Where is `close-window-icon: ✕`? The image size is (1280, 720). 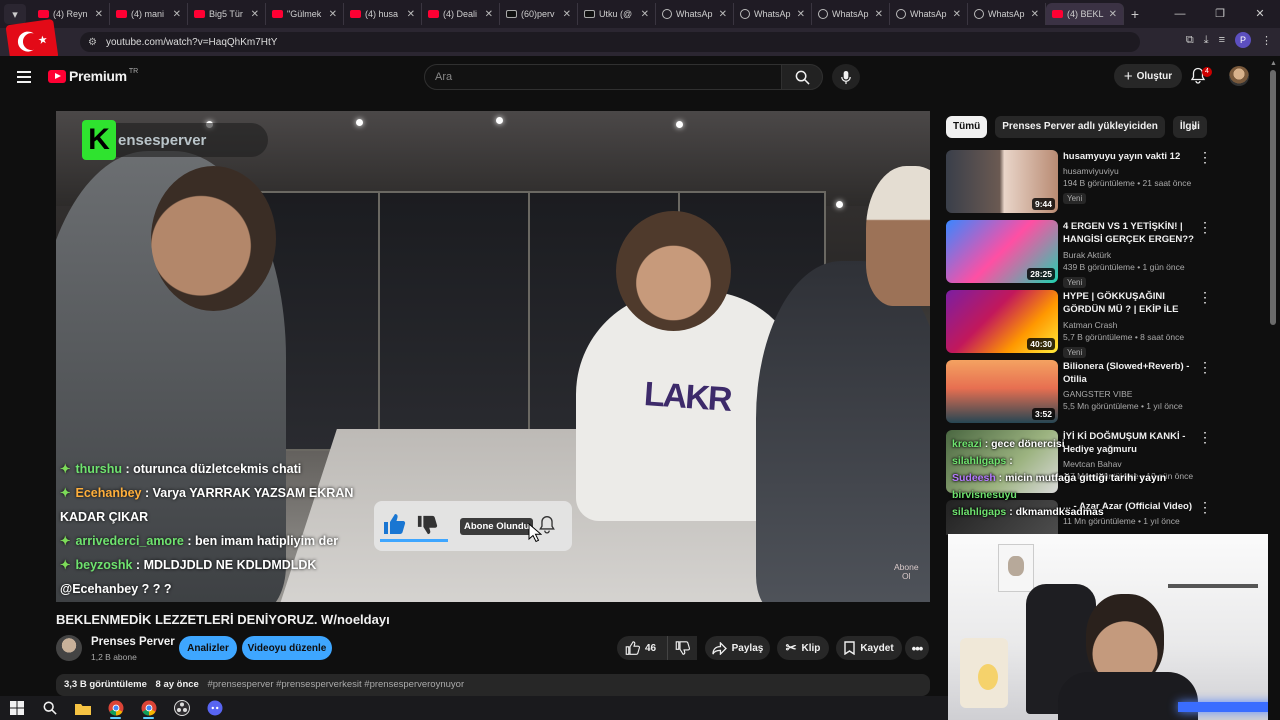
close-window-icon: ✕ is located at coordinates (1260, 14).